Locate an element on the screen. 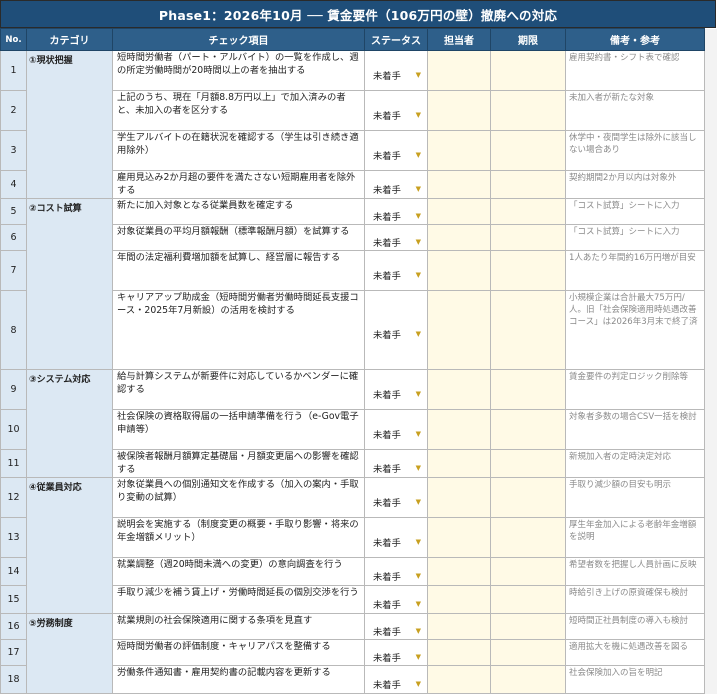  category-cell: ②コスト試算 is located at coordinates (69, 284).